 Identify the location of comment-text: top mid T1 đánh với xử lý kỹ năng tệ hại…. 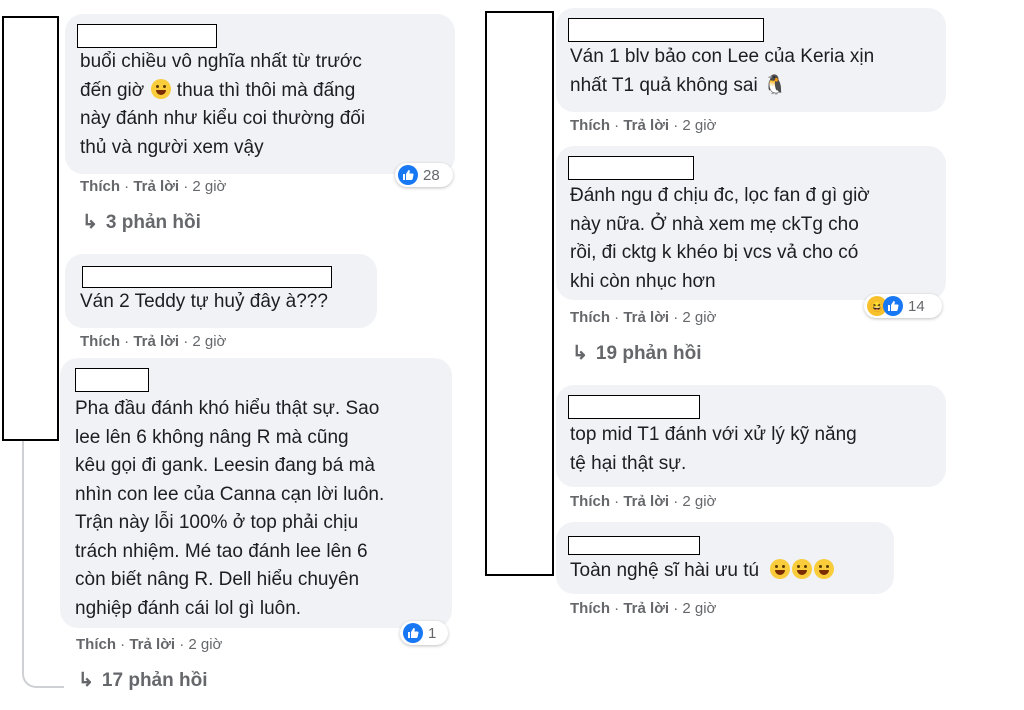
(713, 449).